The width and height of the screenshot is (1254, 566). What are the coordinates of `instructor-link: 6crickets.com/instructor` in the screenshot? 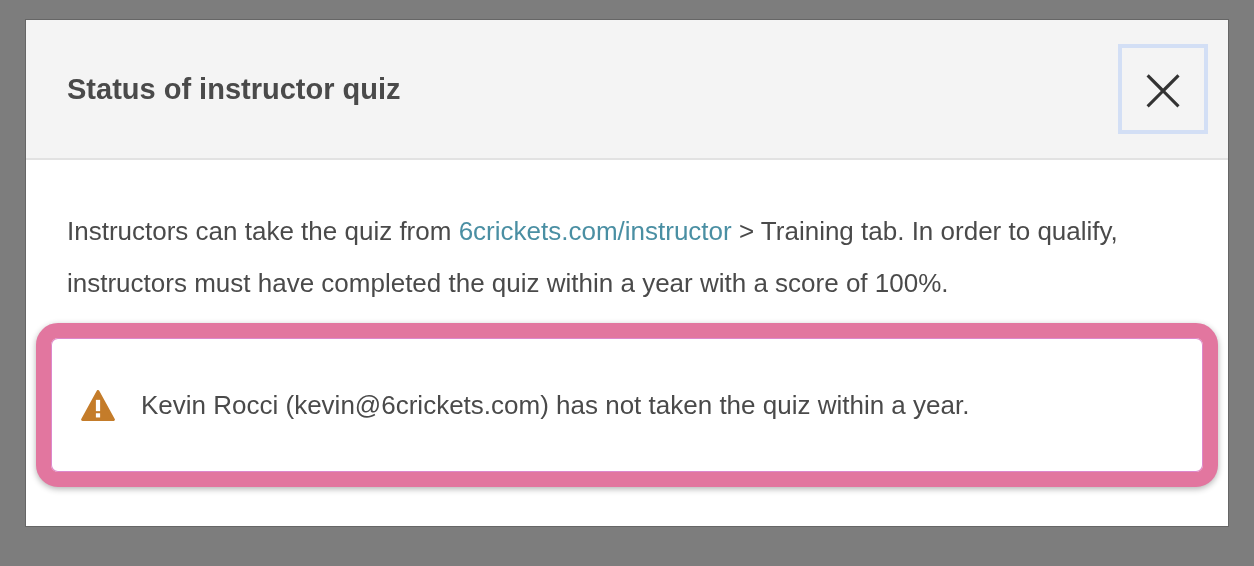 It's located at (595, 231).